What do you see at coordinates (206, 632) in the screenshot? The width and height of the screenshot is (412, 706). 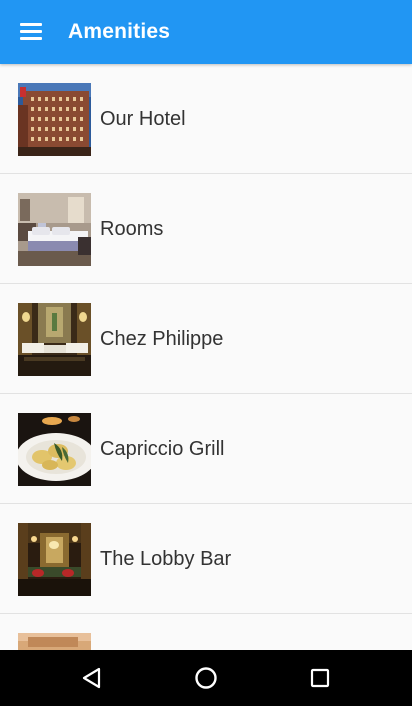 I see `list-item-partial` at bounding box center [206, 632].